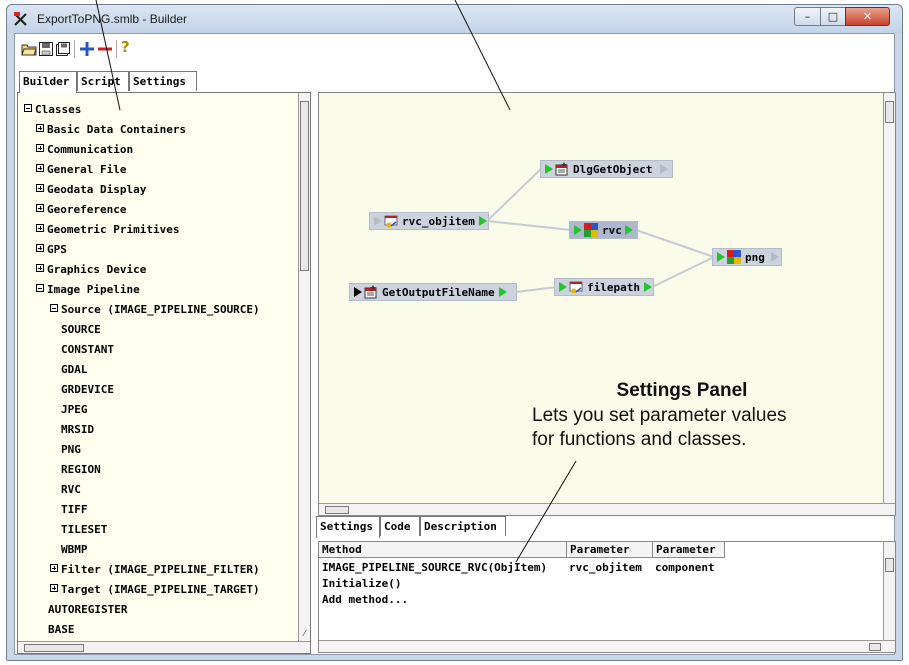 The height and width of the screenshot is (665, 909). I want to click on parameter-cell: rvc_objitem, so click(605, 567).